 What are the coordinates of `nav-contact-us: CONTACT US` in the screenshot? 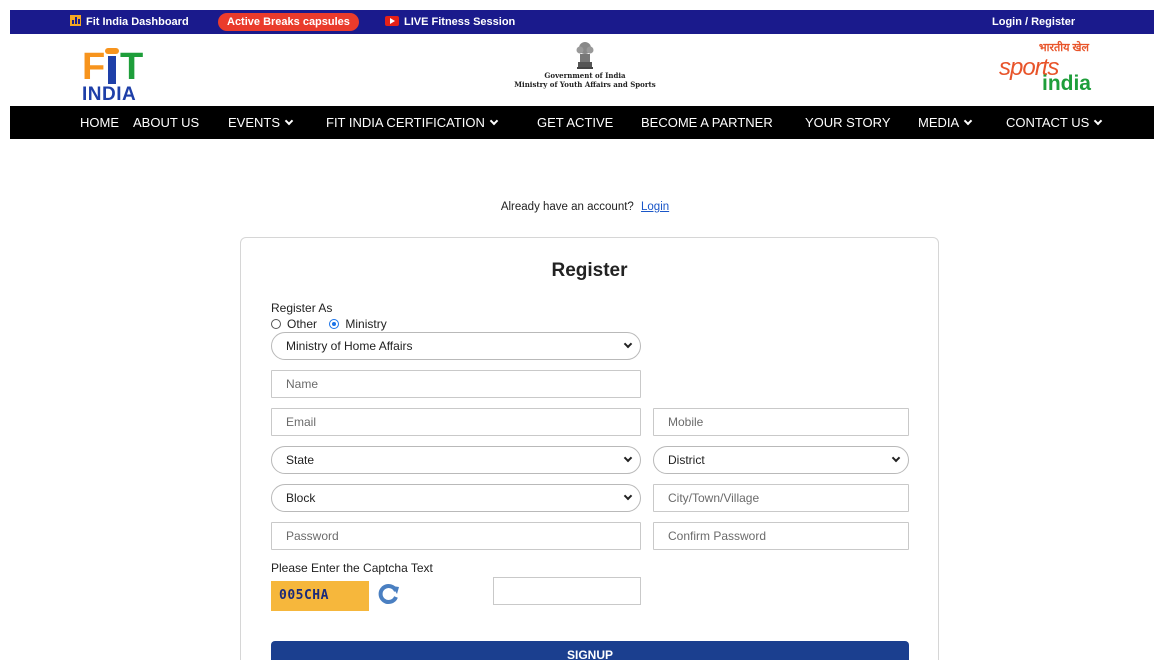 It's located at (1054, 122).